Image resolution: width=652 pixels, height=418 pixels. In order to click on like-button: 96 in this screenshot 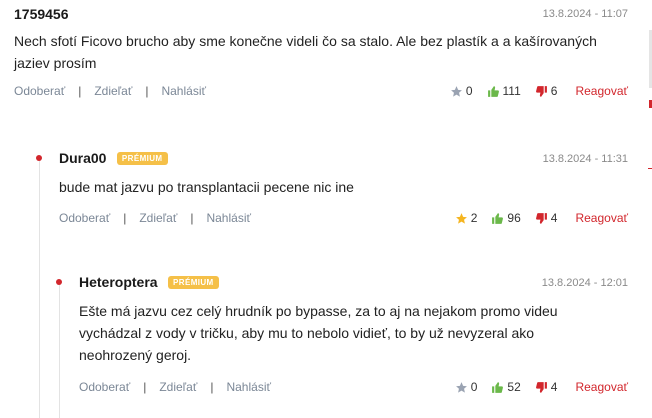, I will do `click(506, 218)`.